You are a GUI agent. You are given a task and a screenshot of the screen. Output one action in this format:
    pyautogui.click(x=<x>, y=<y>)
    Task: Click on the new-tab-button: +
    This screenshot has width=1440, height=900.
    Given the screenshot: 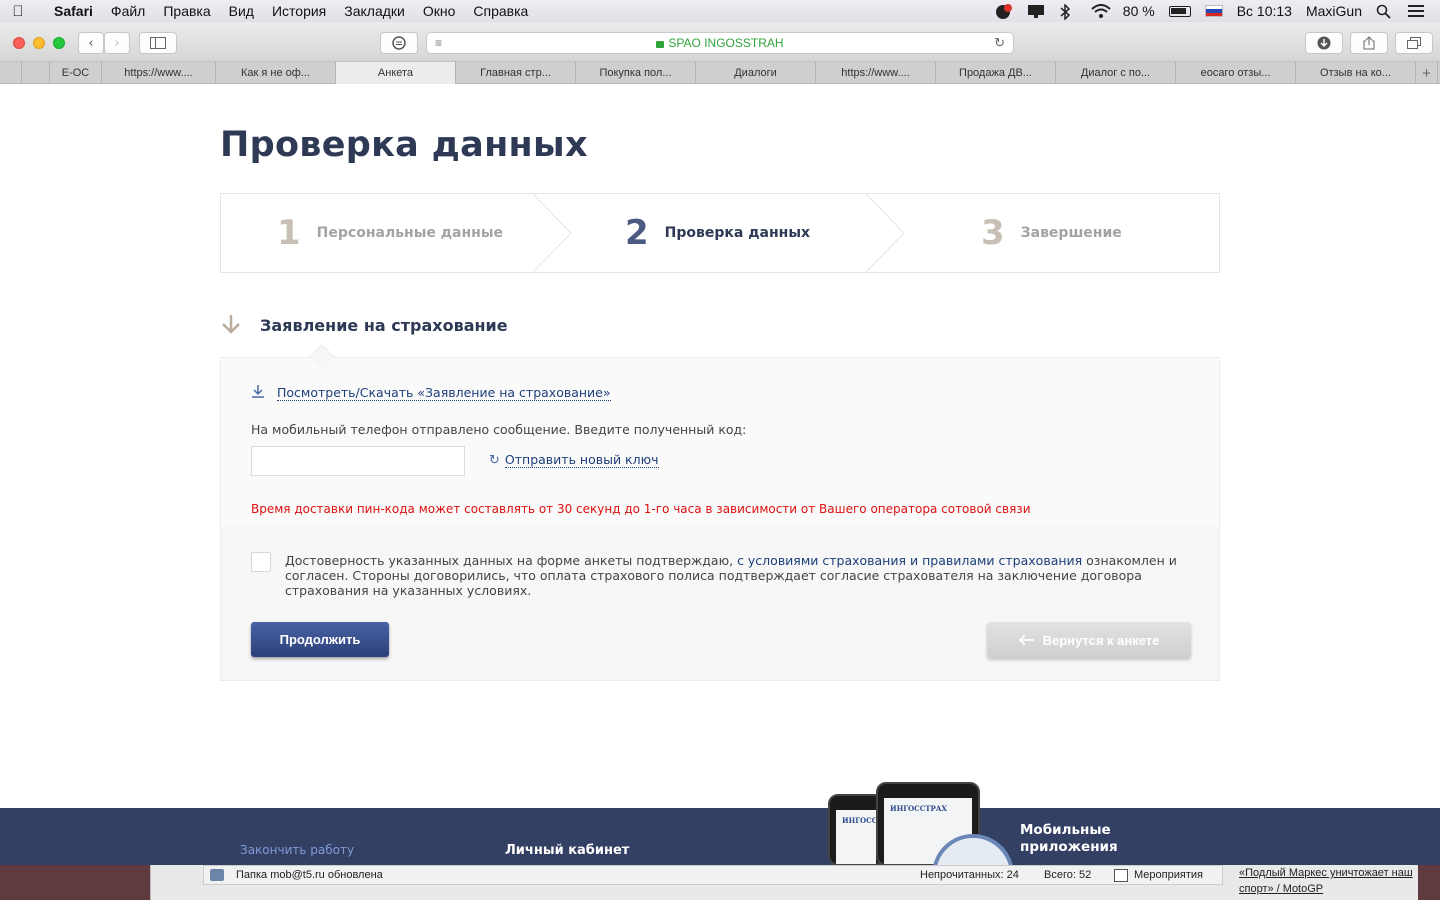 What is the action you would take?
    pyautogui.click(x=1427, y=73)
    